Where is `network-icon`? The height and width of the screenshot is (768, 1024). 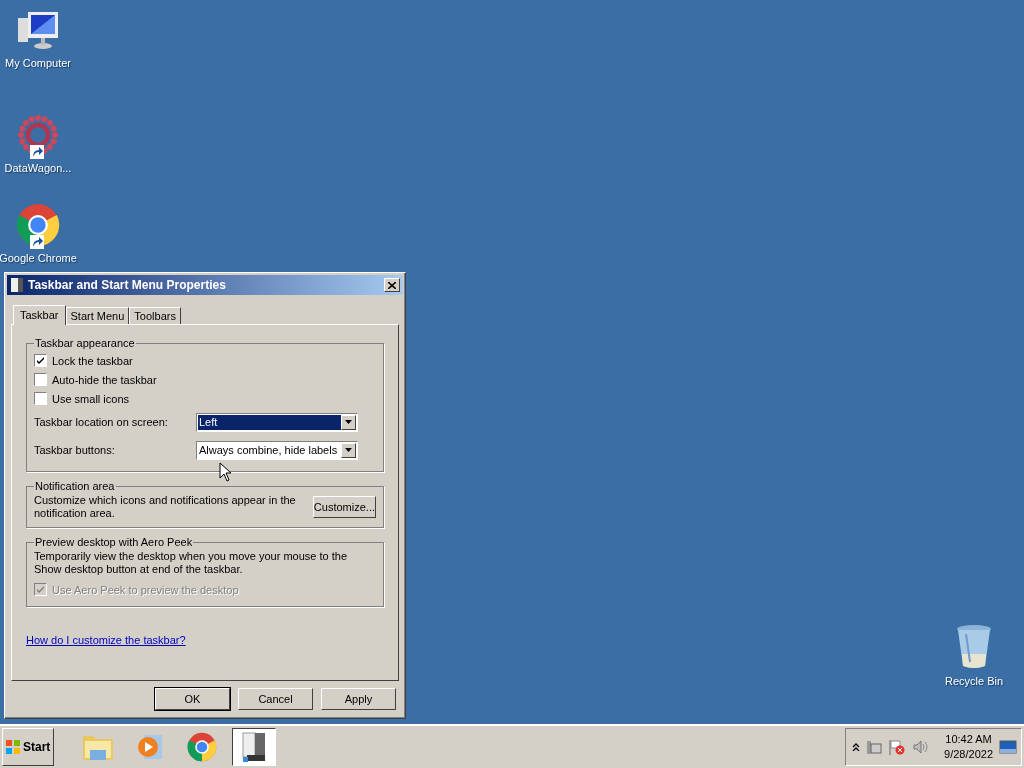 network-icon is located at coordinates (874, 747).